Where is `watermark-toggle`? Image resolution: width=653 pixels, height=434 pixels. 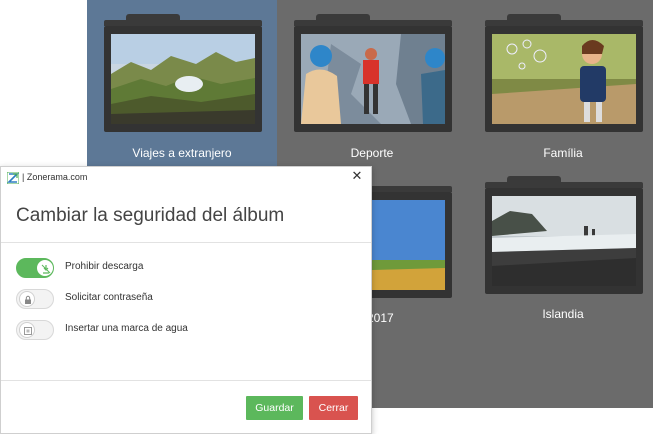
watermark-toggle is located at coordinates (35, 330).